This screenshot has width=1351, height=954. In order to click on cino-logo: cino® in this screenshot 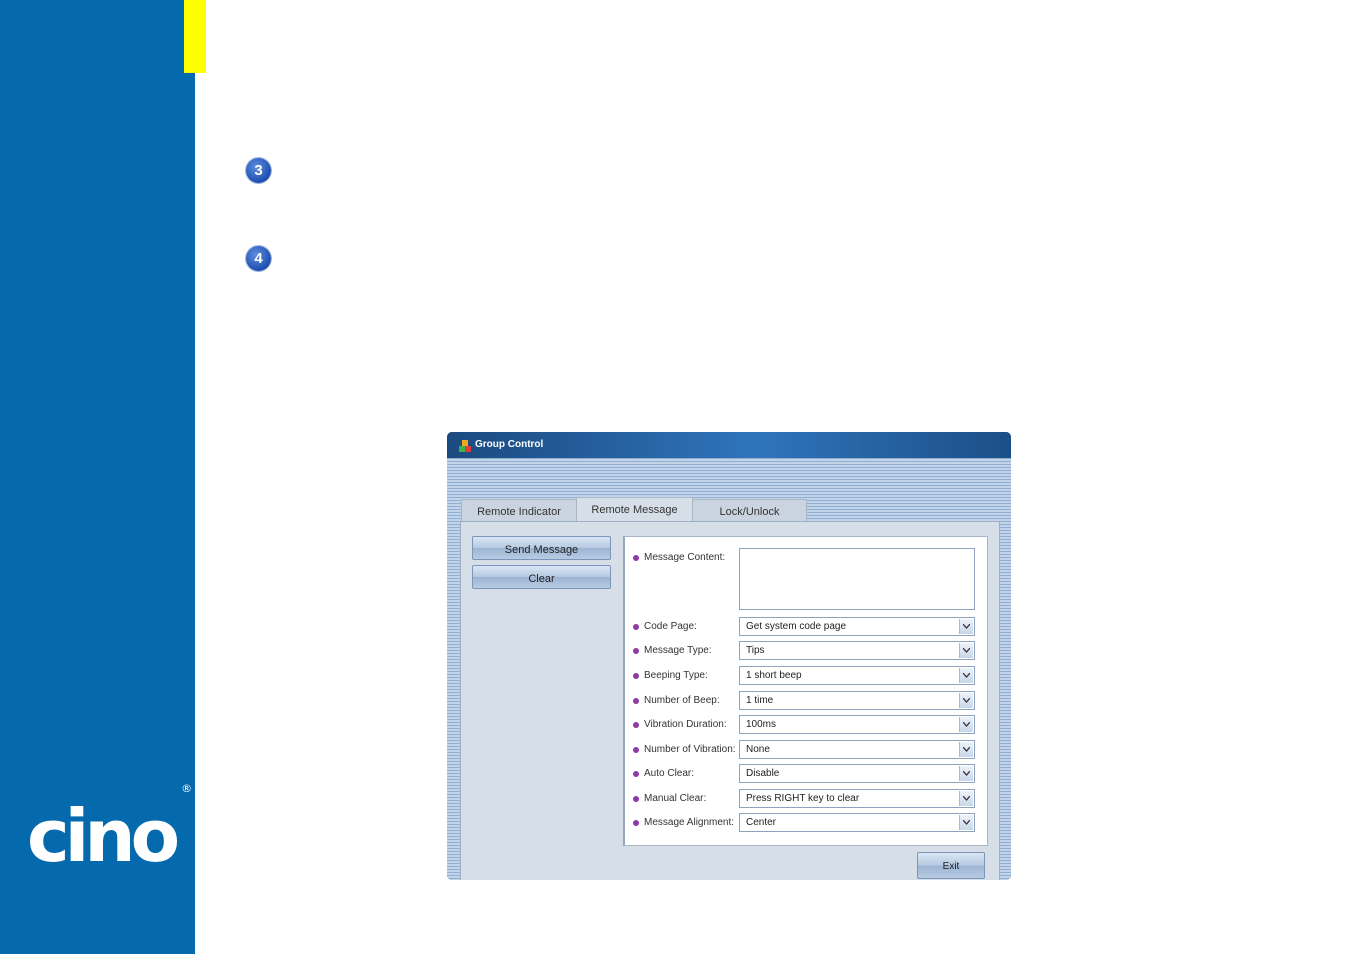, I will do `click(109, 827)`.